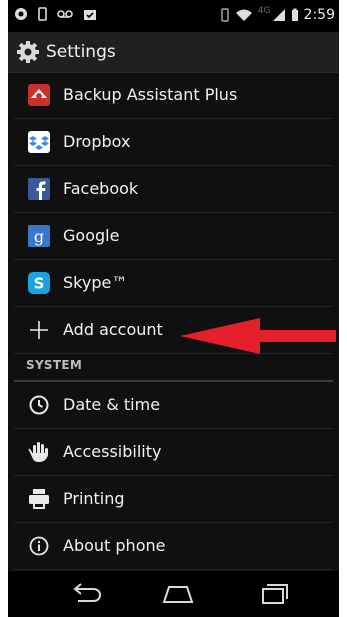  Describe the element at coordinates (150, 94) in the screenshot. I see `account-label: Backup Assistant Plus` at that location.